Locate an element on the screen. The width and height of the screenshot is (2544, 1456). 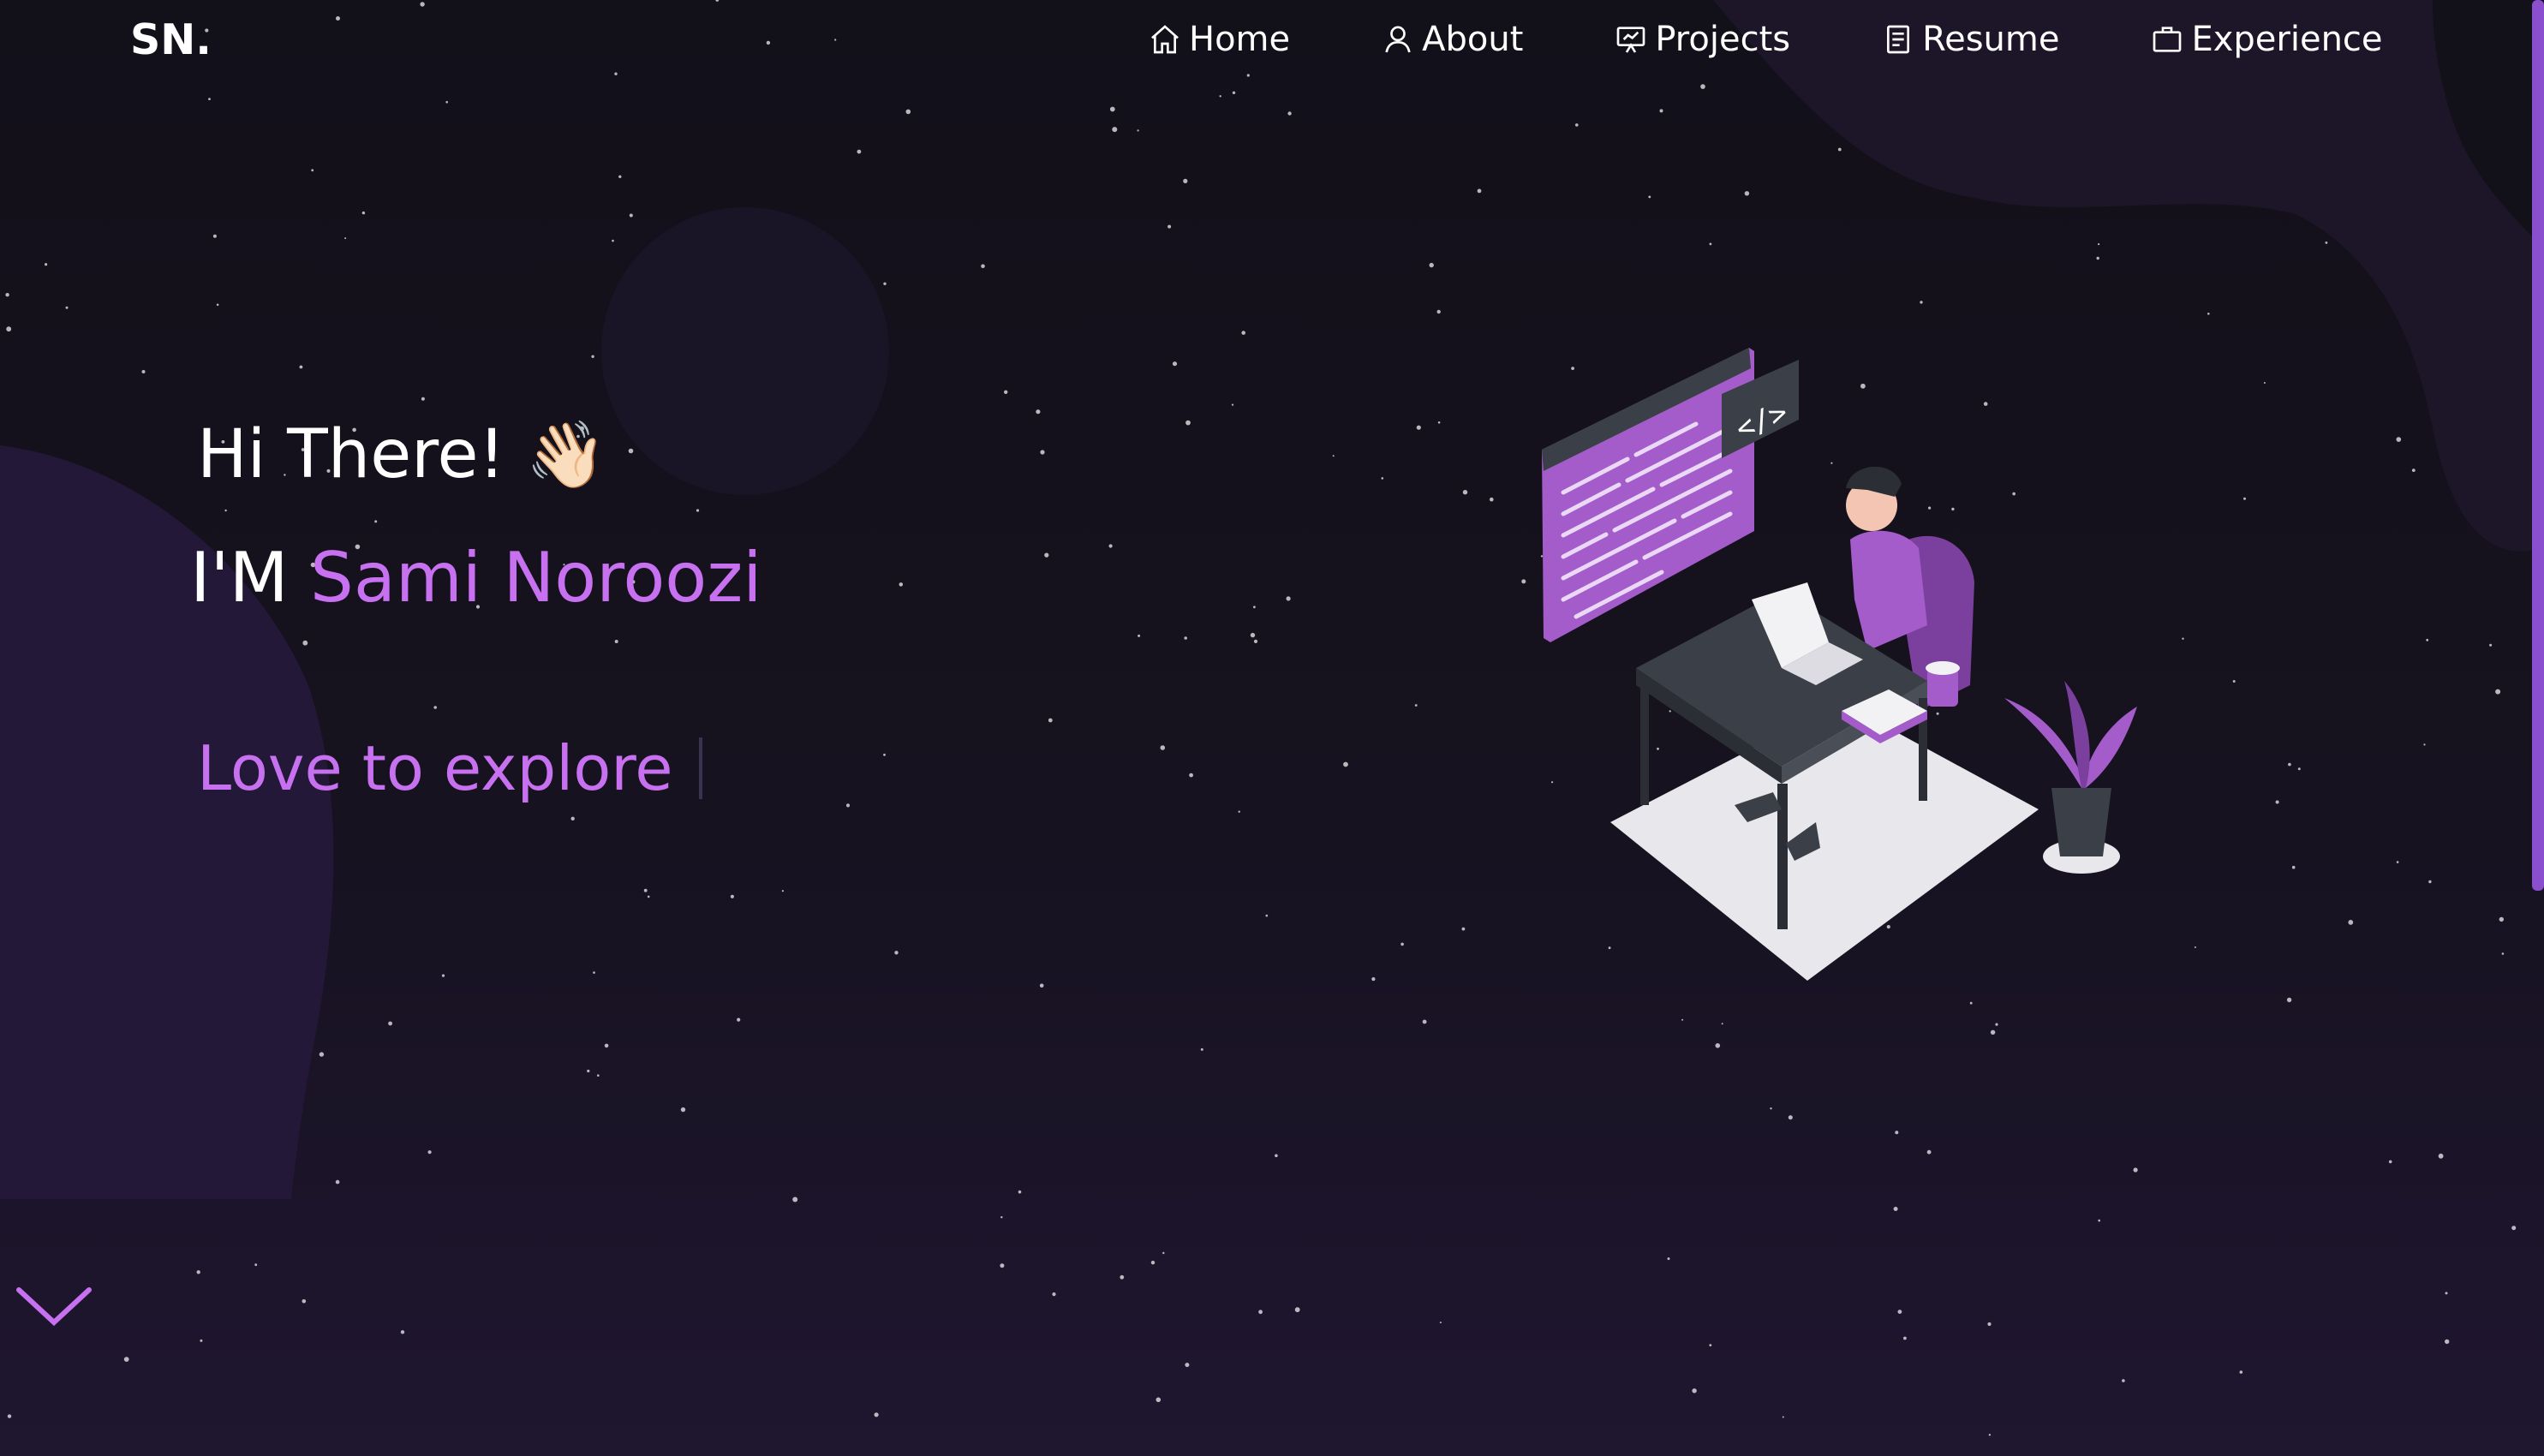
main-navigation: Home About Projects Resume Experience is located at coordinates (1765, 39).